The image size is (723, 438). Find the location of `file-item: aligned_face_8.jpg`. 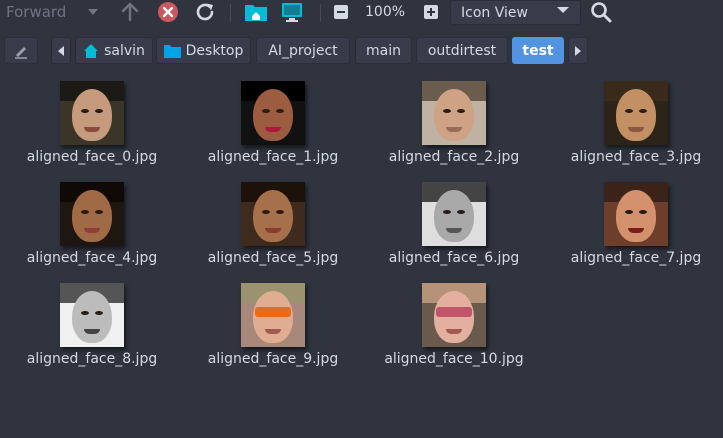

file-item: aligned_face_8.jpg is located at coordinates (92, 328).